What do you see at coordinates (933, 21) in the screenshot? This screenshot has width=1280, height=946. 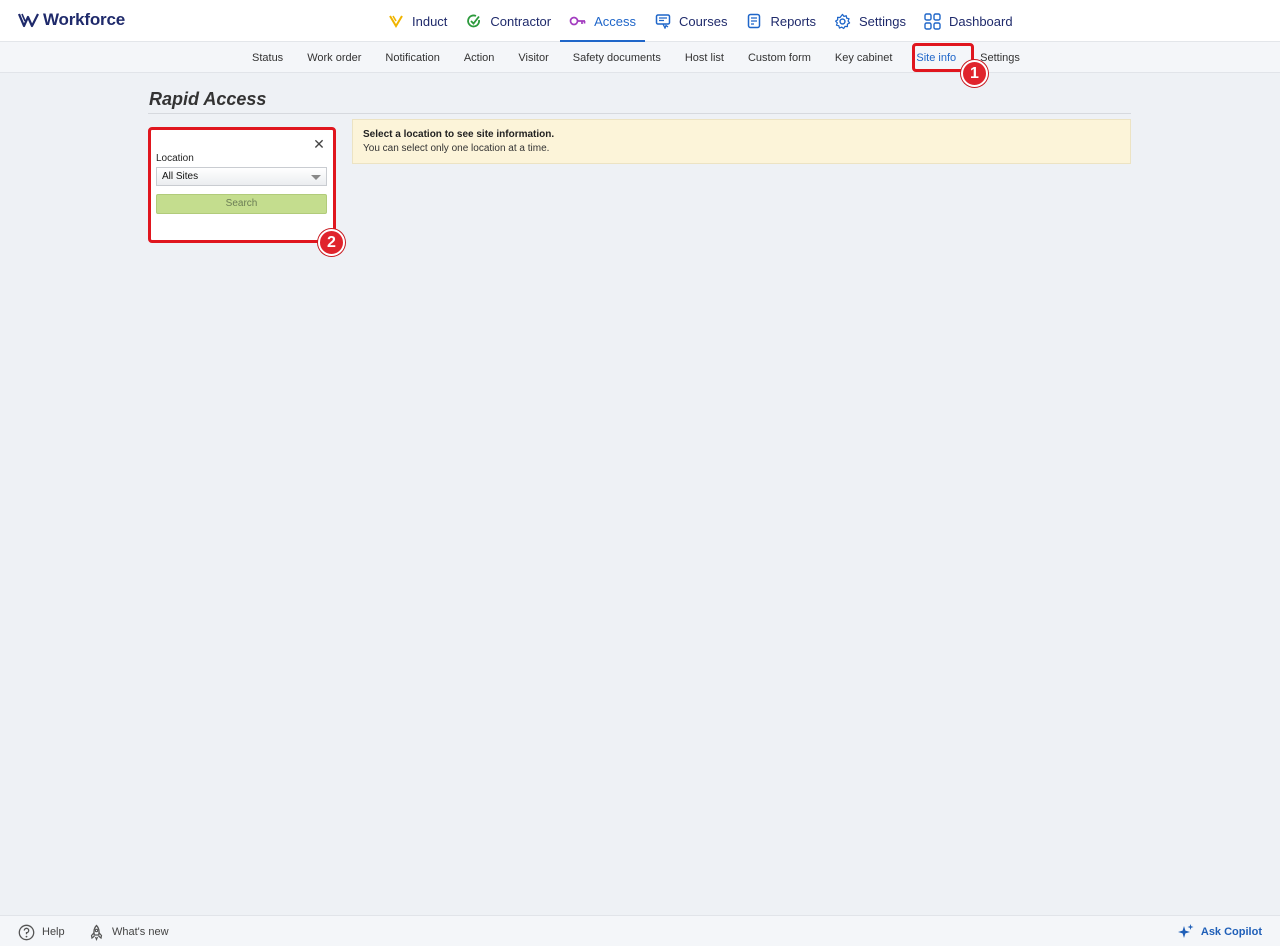 I see `dashboard-grid-icon` at bounding box center [933, 21].